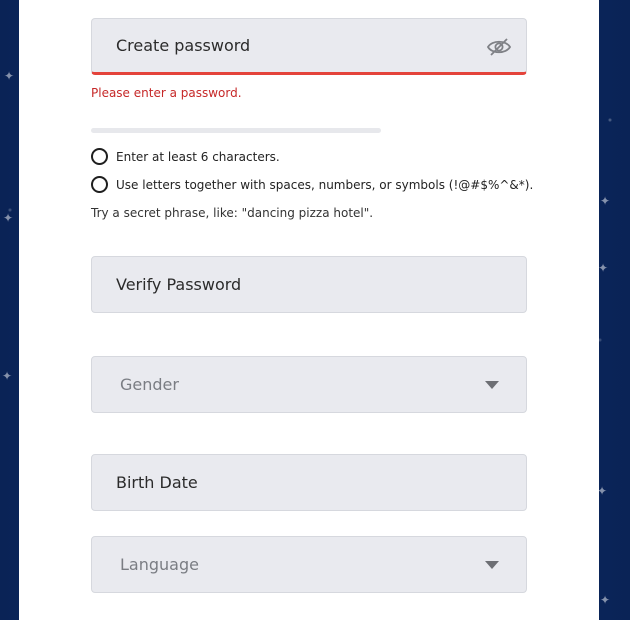 The height and width of the screenshot is (620, 630). What do you see at coordinates (309, 46) in the screenshot?
I see `create-password-field: Create password` at bounding box center [309, 46].